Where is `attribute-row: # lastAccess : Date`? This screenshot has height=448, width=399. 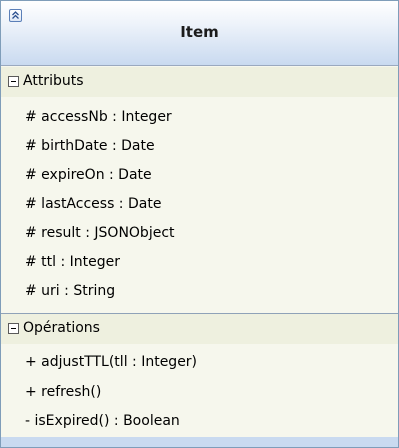 attribute-row: # lastAccess : Date is located at coordinates (93, 207).